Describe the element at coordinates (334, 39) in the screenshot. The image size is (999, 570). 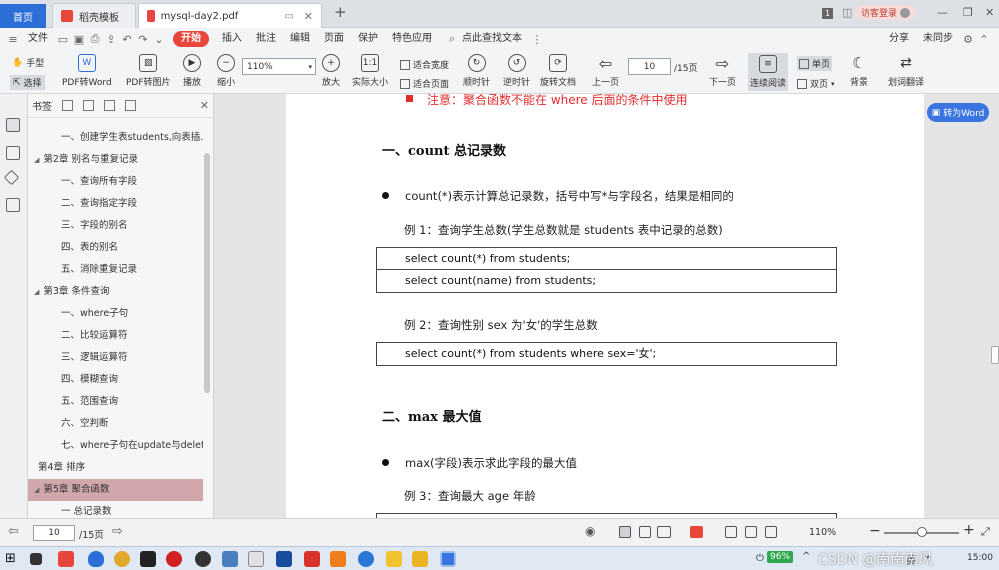
I see `menu-page: 页面` at that location.